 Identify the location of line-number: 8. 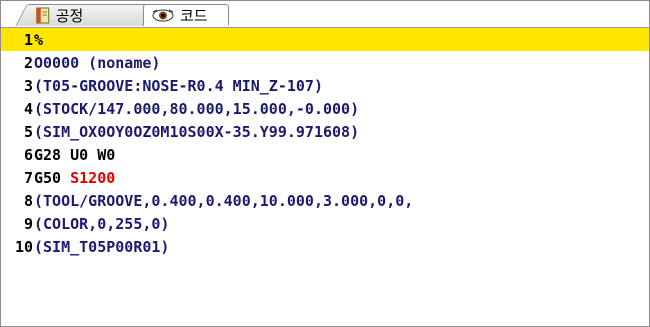
(28, 200).